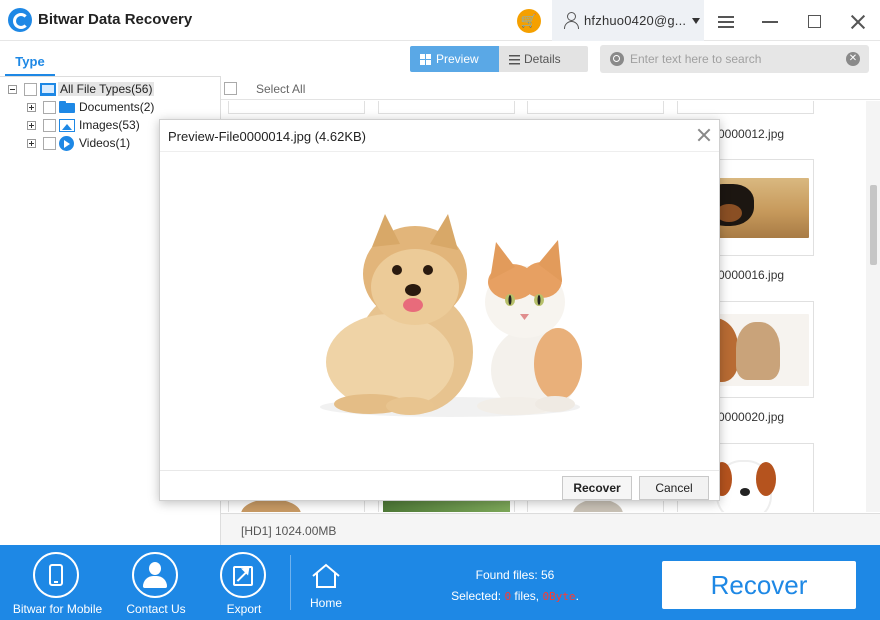 This screenshot has width=880, height=620. Describe the element at coordinates (289, 531) in the screenshot. I see `disk-info: [HD1] 1024.00MB` at that location.